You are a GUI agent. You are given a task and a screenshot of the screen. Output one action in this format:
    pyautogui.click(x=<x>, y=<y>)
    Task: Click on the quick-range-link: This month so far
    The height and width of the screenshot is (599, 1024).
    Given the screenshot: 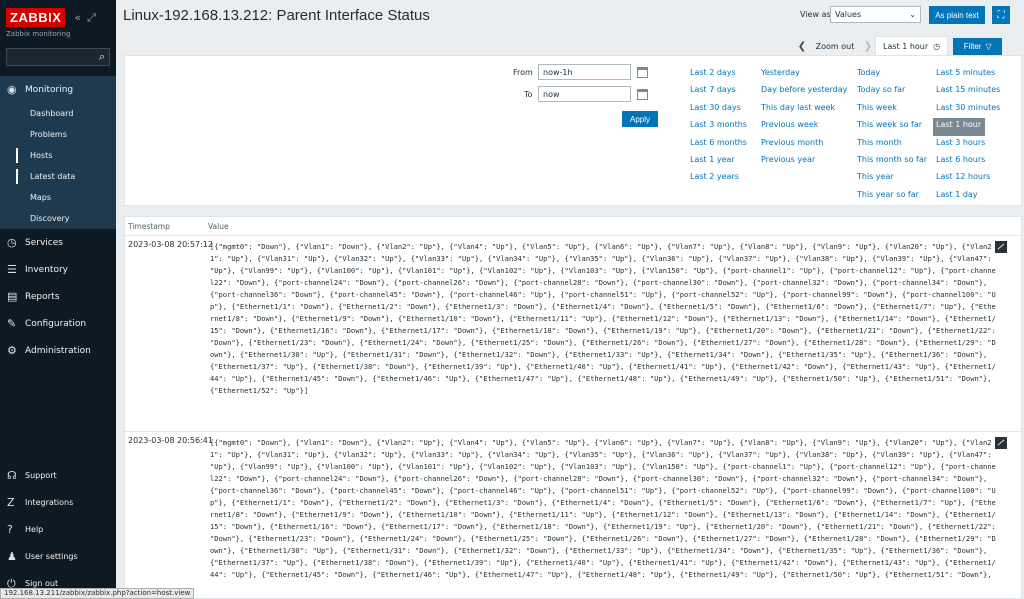 What is the action you would take?
    pyautogui.click(x=892, y=161)
    